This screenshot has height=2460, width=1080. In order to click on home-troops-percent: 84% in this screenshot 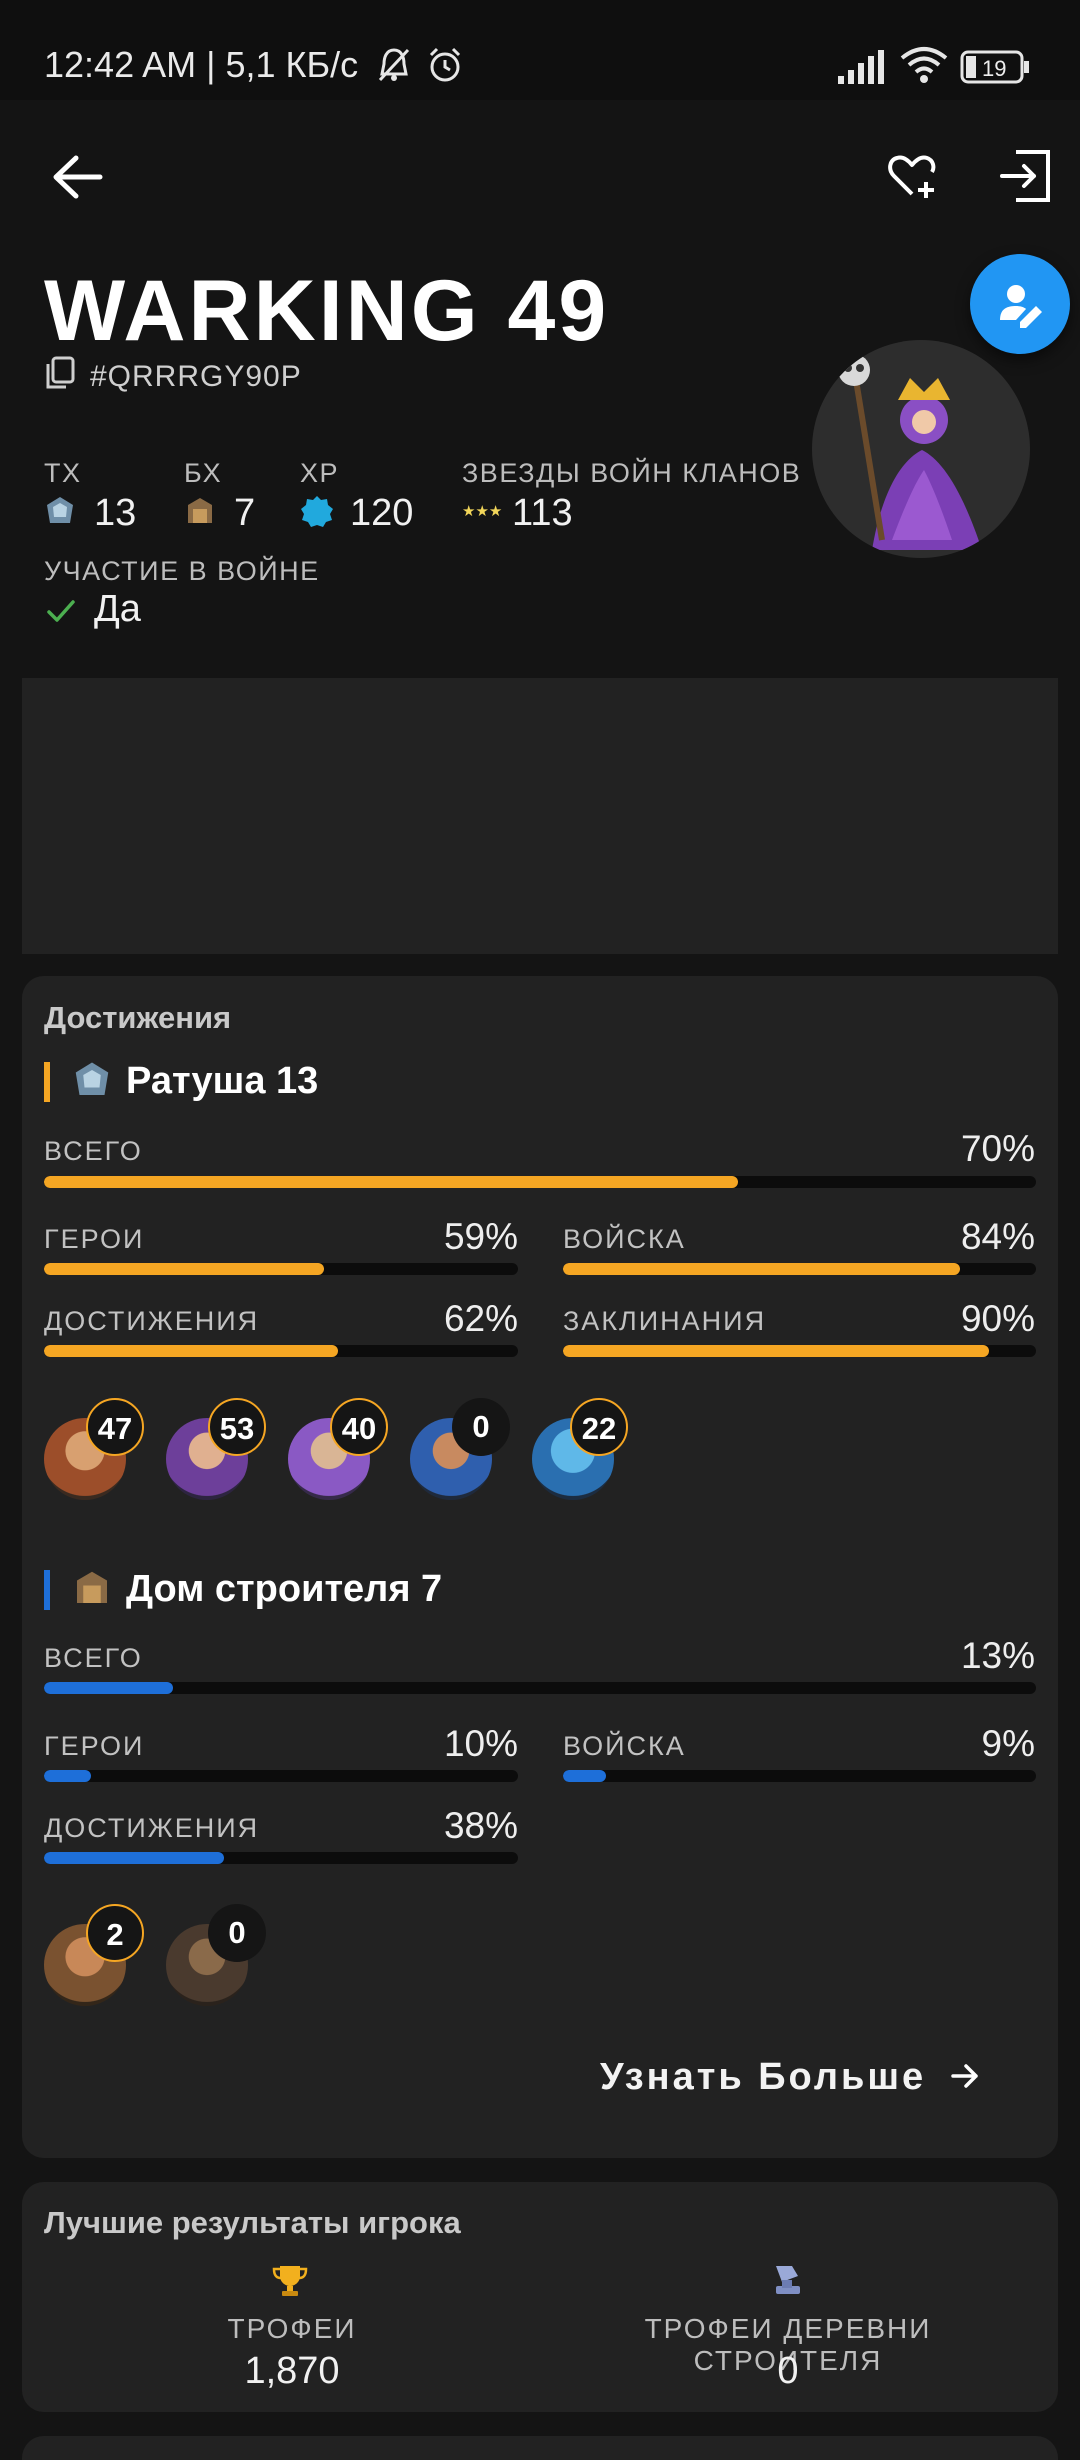, I will do `click(997, 1236)`.